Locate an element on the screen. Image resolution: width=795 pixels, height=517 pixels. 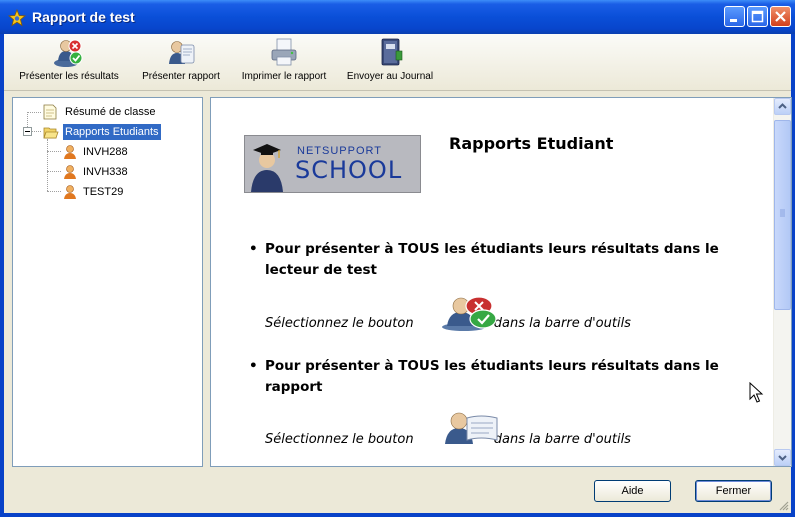
scroll-down-button is located at coordinates (782, 457).